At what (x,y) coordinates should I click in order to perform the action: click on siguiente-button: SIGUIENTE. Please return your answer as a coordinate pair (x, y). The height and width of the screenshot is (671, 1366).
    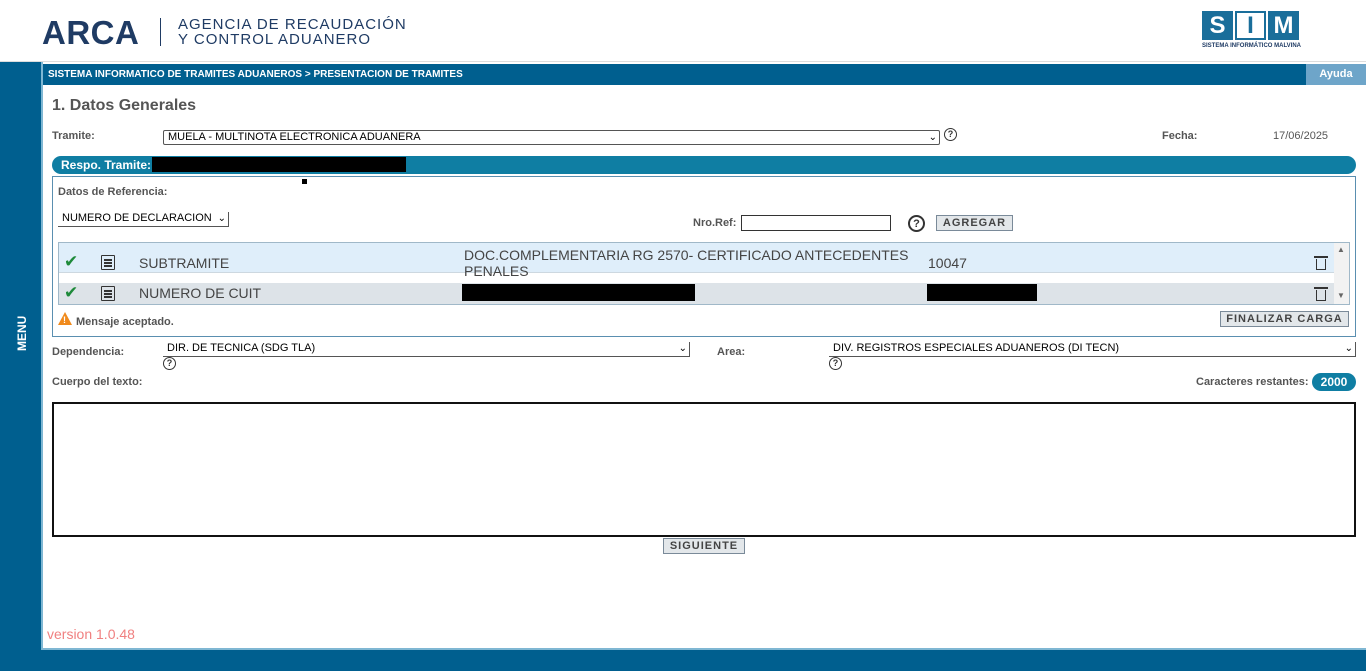
    Looking at the image, I should click on (704, 546).